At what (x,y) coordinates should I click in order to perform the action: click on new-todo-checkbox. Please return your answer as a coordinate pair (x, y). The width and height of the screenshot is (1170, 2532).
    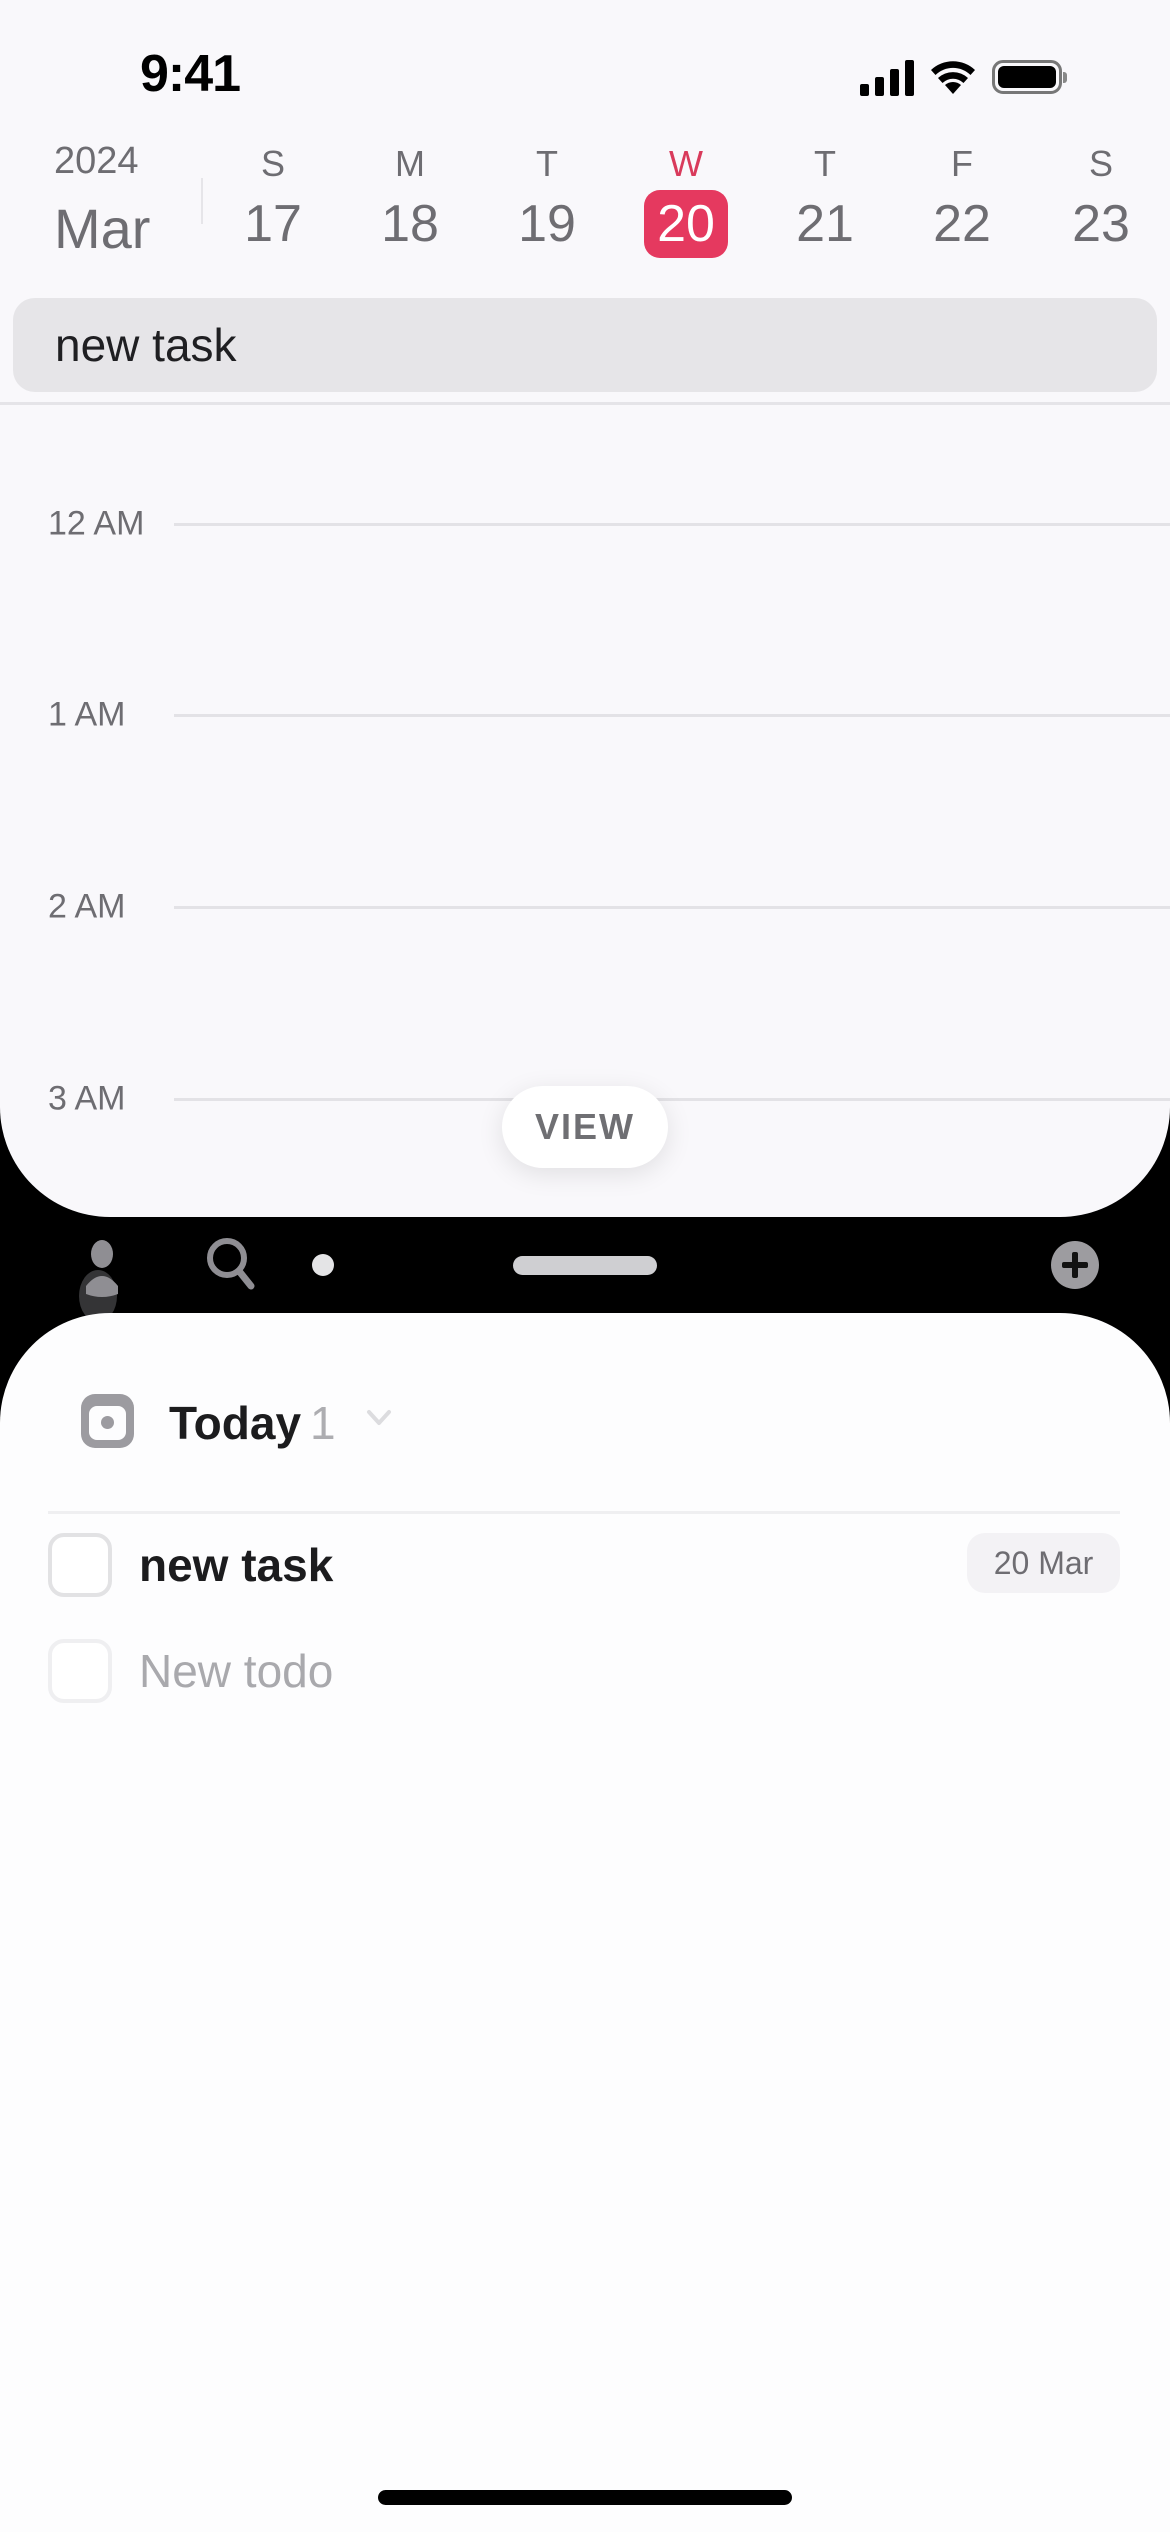
    Looking at the image, I should click on (80, 1671).